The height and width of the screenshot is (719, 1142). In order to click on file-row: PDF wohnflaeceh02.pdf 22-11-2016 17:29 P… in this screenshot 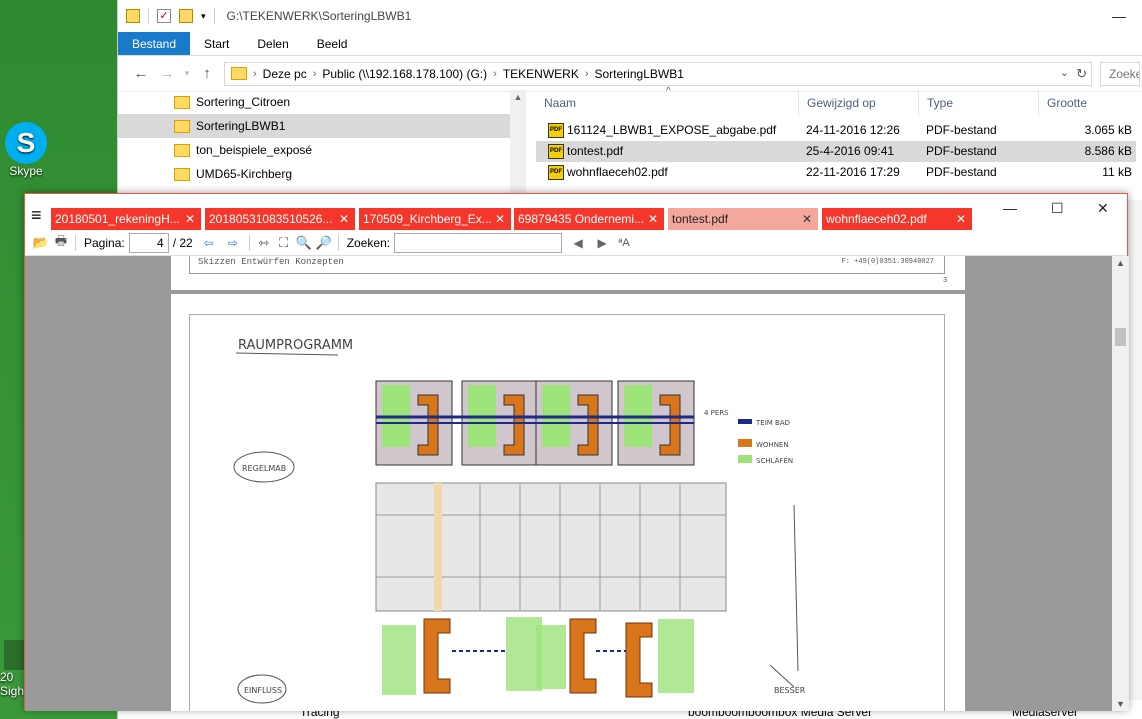, I will do `click(836, 172)`.